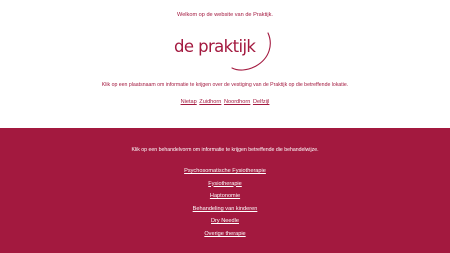  I want to click on praktijk-logo: de praktijk, so click(225, 51).